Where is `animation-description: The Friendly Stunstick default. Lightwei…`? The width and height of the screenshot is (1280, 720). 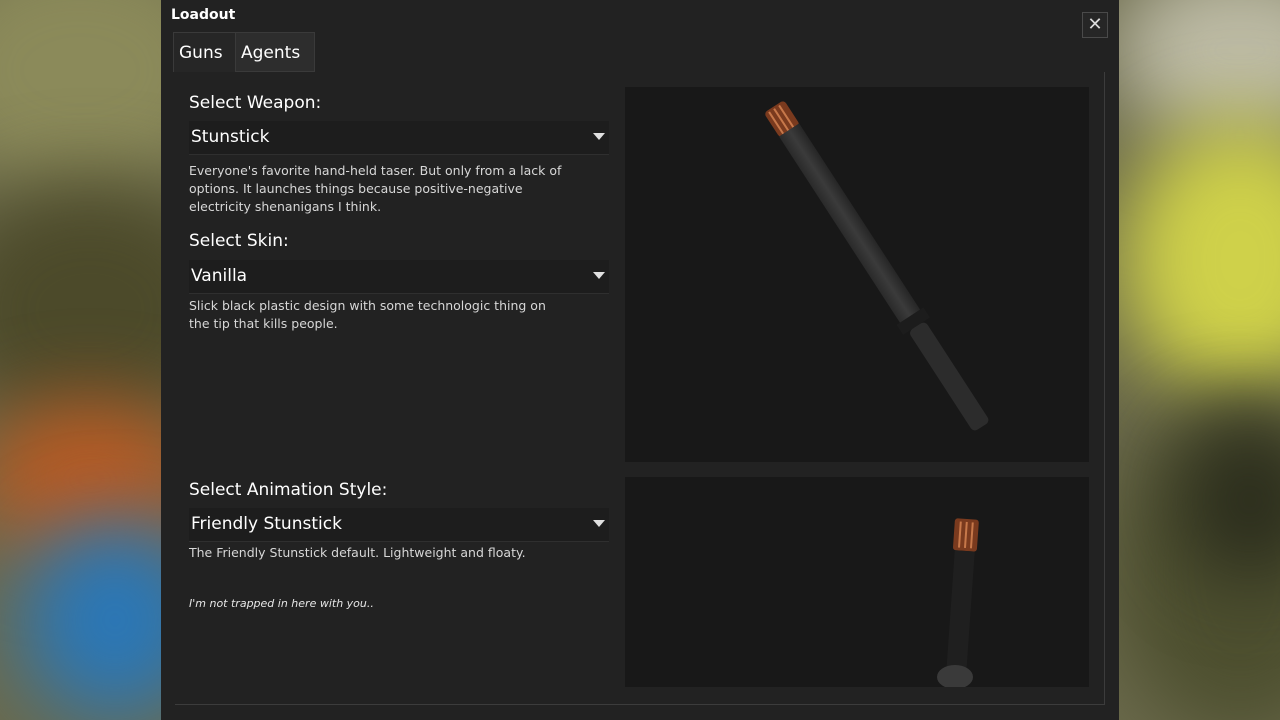
animation-description: The Friendly Stunstick default. Lightwei… is located at coordinates (357, 552).